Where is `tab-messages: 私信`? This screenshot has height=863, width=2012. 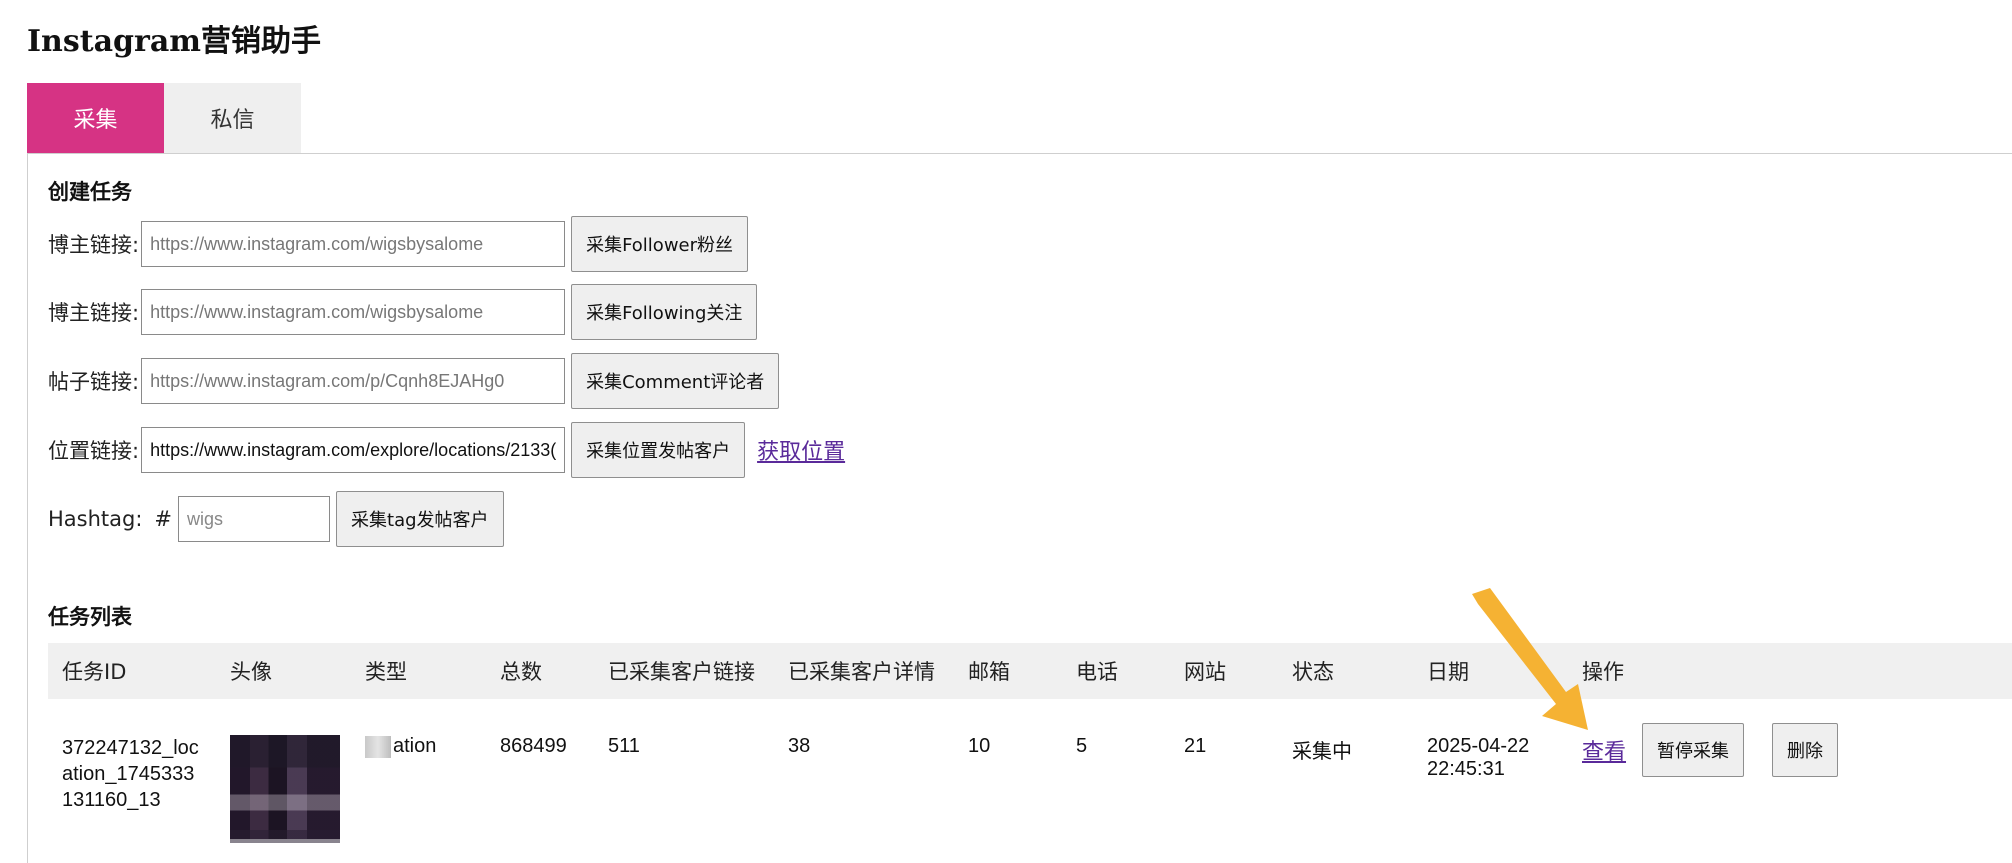 tab-messages: 私信 is located at coordinates (232, 118).